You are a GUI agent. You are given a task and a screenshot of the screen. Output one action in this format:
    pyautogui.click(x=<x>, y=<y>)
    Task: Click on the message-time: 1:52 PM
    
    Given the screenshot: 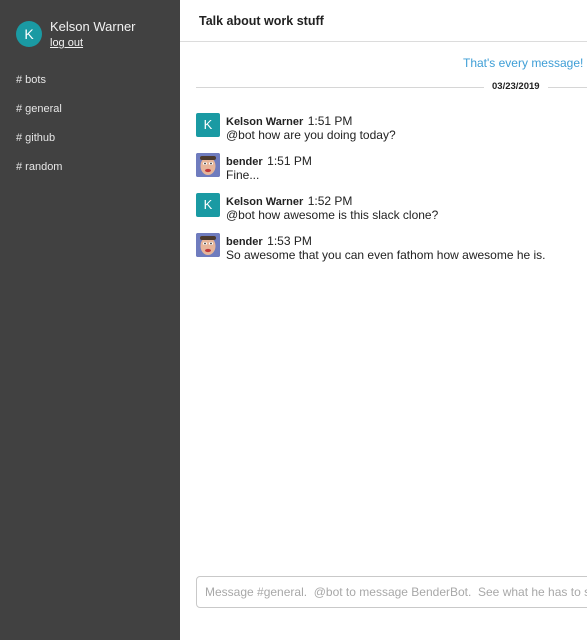 What is the action you would take?
    pyautogui.click(x=330, y=201)
    